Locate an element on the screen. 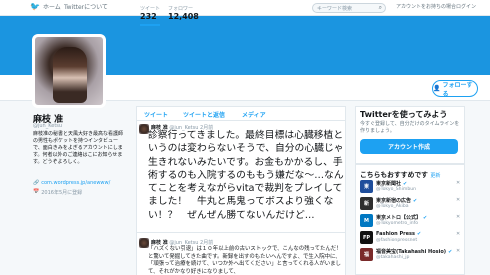 This screenshot has height=275, width=490. stat-followers: フォロワー 12,408 is located at coordinates (183, 13).